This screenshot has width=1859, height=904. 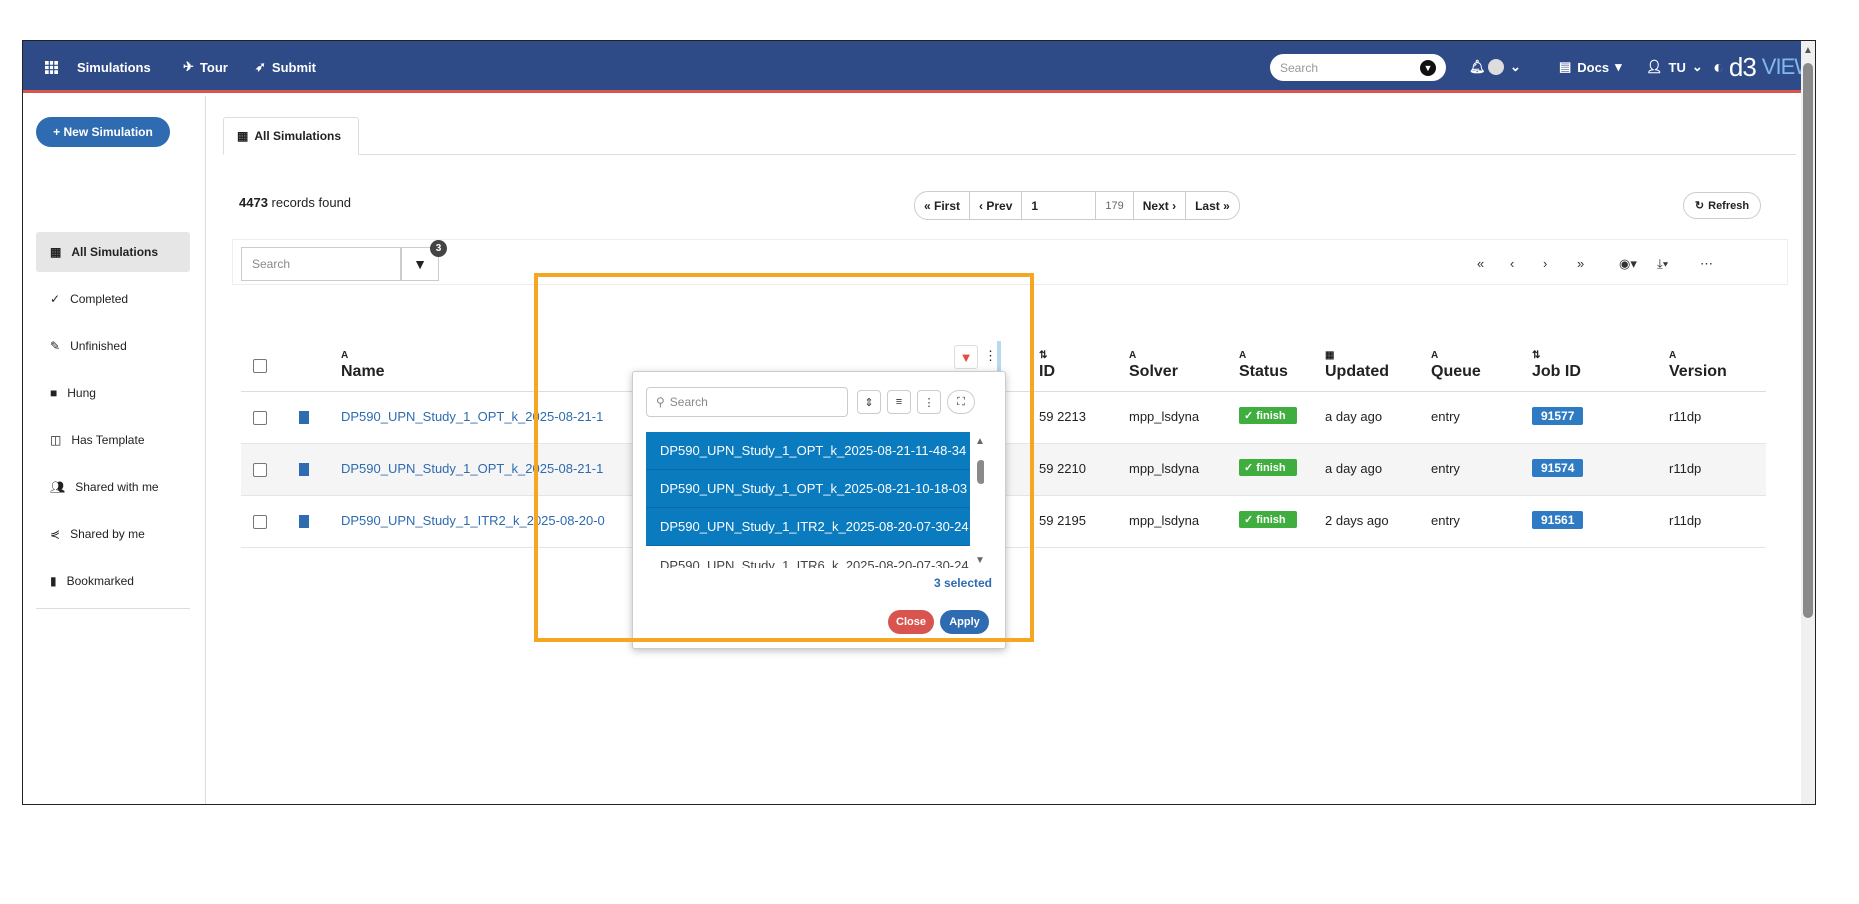 I want to click on search-icon: ⚲, so click(x=660, y=402).